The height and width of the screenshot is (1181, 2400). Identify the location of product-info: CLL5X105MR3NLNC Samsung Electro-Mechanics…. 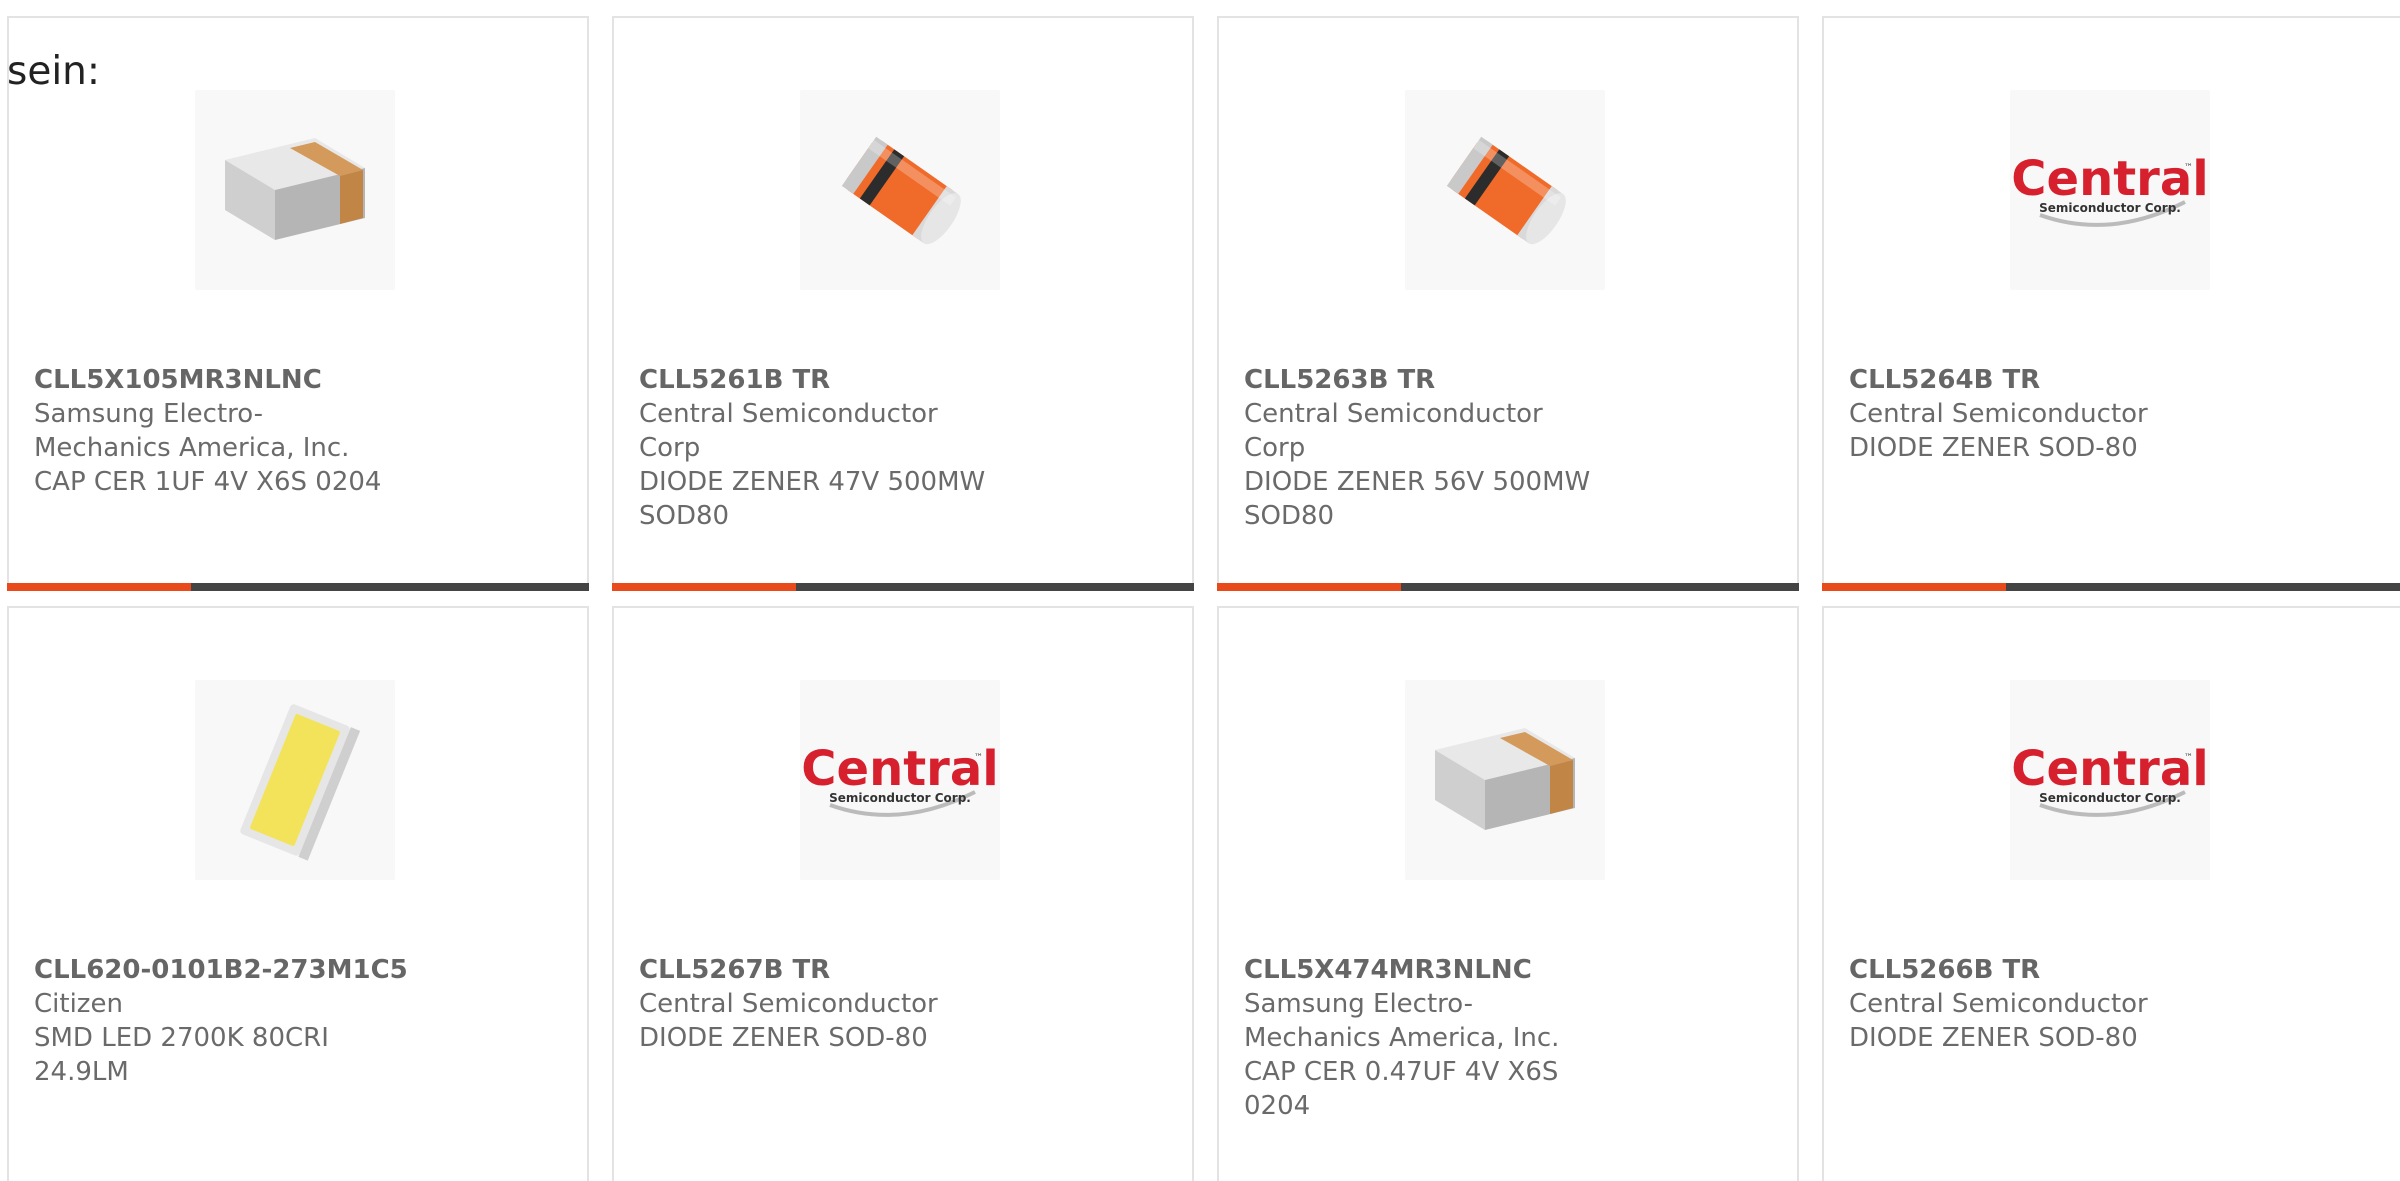
(294, 431).